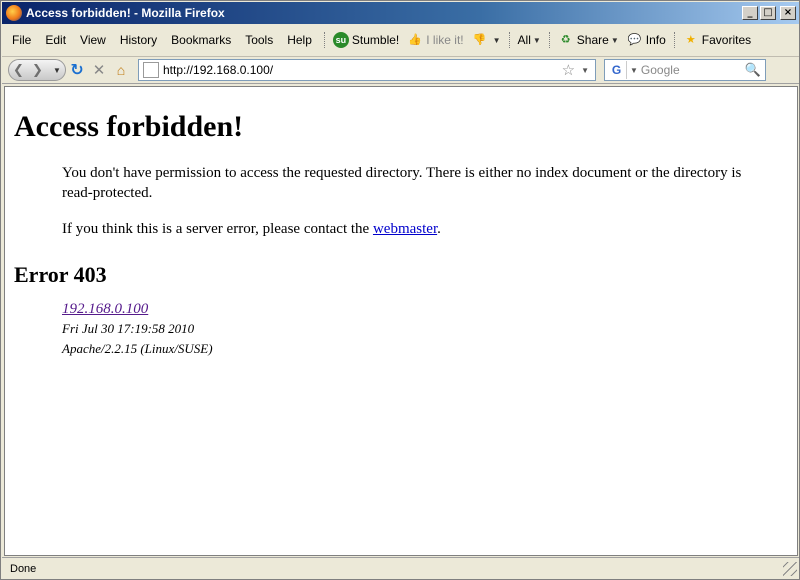  I want to click on server-signature: Apache/2.2.15 (Linux/SUSE), so click(137, 348).